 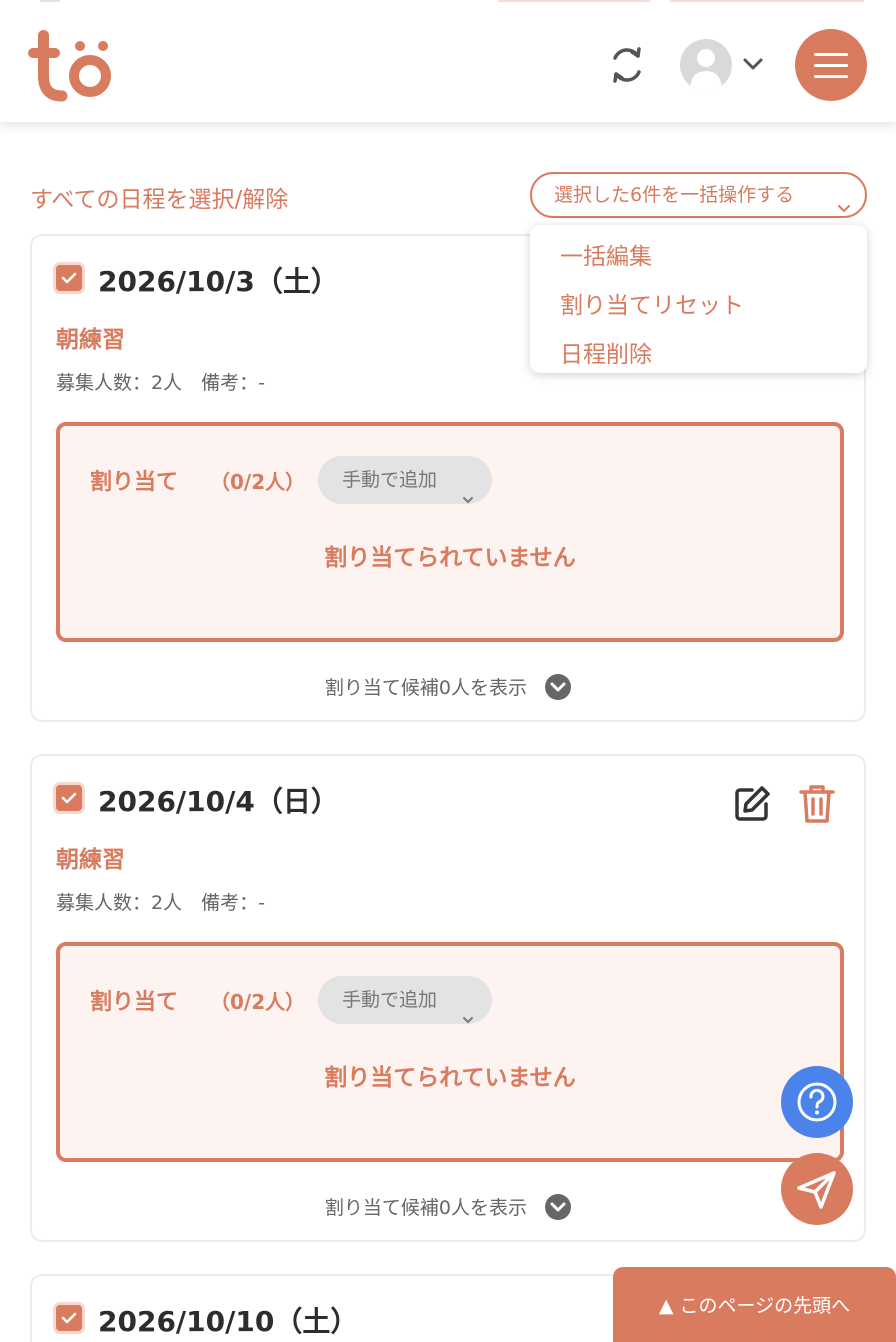 I want to click on schedule-date: 2026/10/10（土）, so click(x=228, y=1321).